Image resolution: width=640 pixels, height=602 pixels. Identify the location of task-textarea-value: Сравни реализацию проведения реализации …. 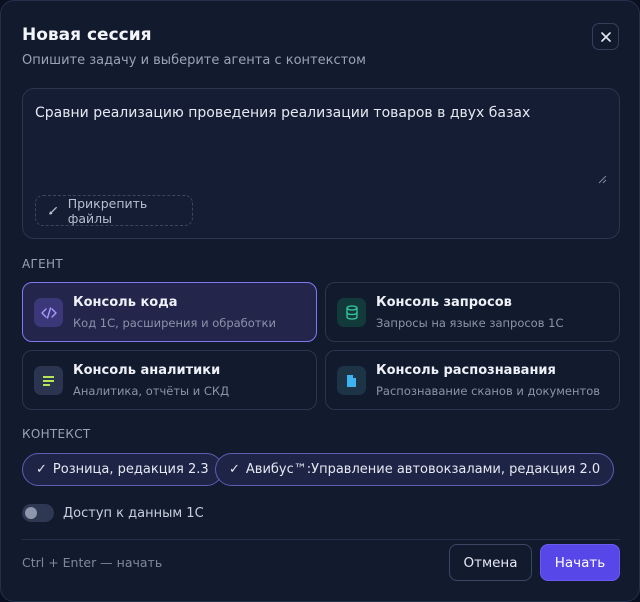
(283, 113).